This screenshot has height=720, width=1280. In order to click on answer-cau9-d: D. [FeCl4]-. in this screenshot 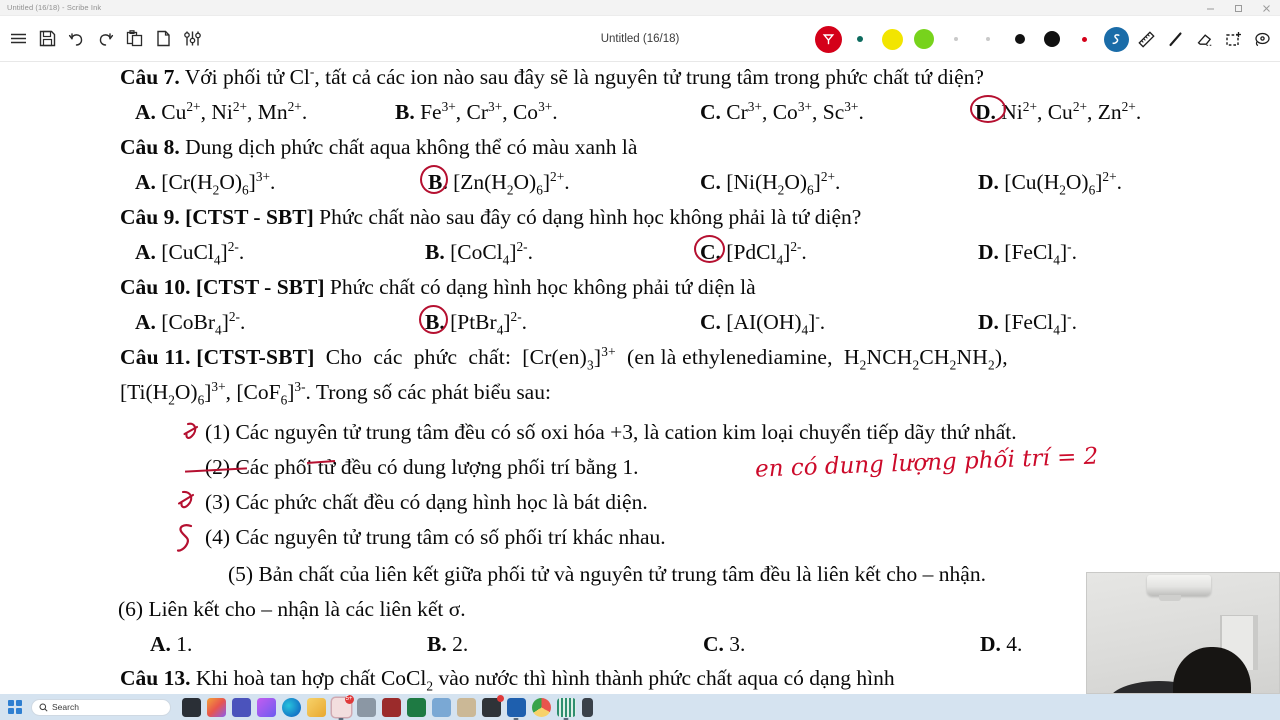, I will do `click(1027, 253)`.